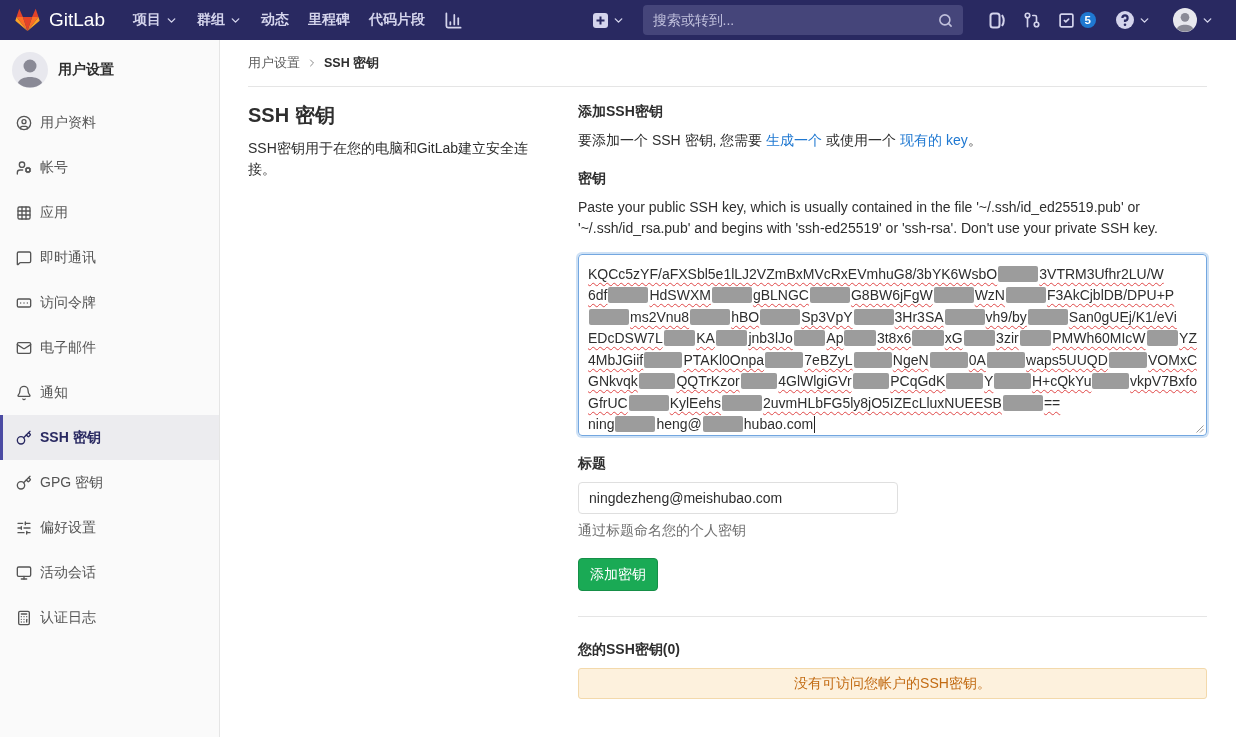 This screenshot has height=737, width=1236. I want to click on key-text: H+cQkYu, so click(1061, 381).